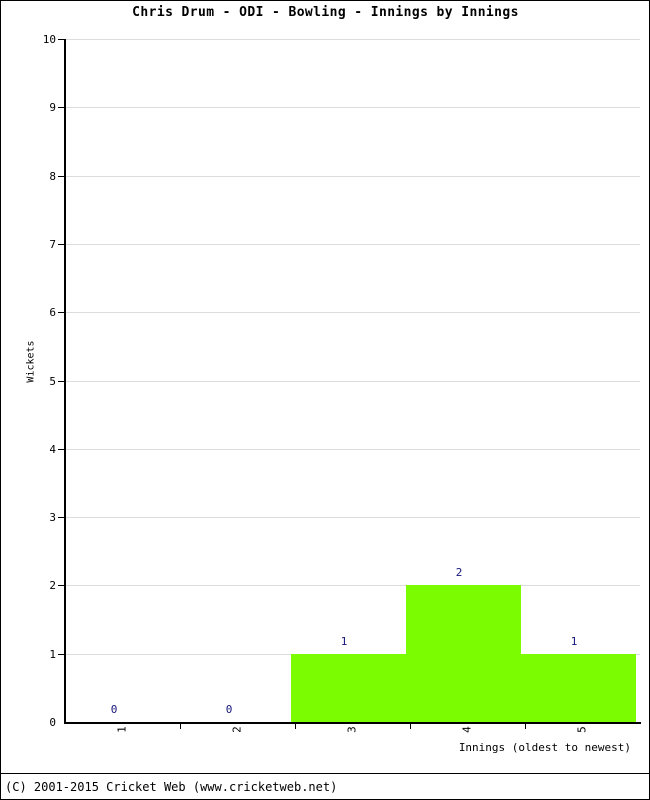 The width and height of the screenshot is (650, 800). What do you see at coordinates (52, 176) in the screenshot?
I see `ytick-label-8: 8` at bounding box center [52, 176].